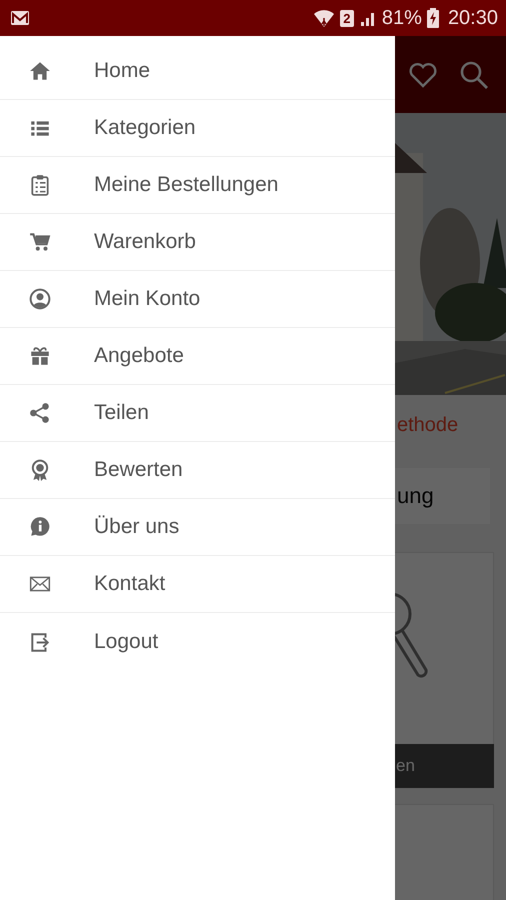 Image resolution: width=506 pixels, height=900 pixels. Describe the element at coordinates (197, 242) in the screenshot. I see `menu-item: Warenkorb` at that location.